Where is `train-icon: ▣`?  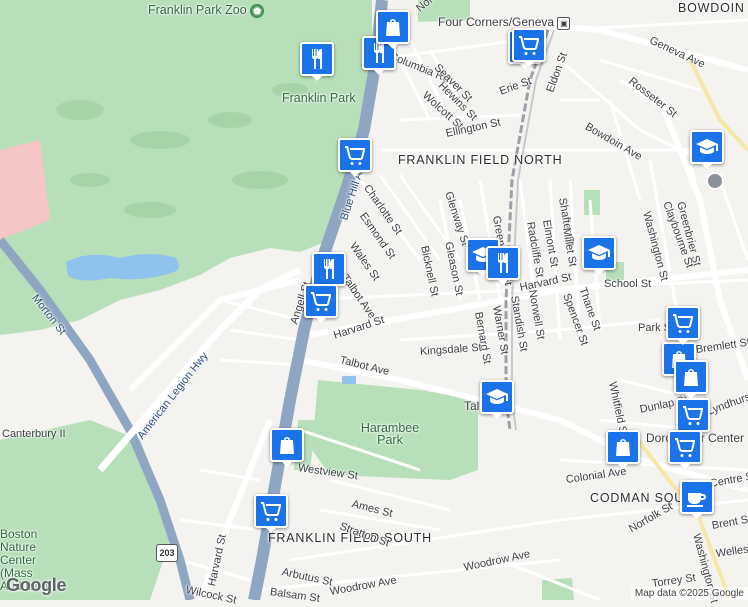
train-icon: ▣ is located at coordinates (564, 23).